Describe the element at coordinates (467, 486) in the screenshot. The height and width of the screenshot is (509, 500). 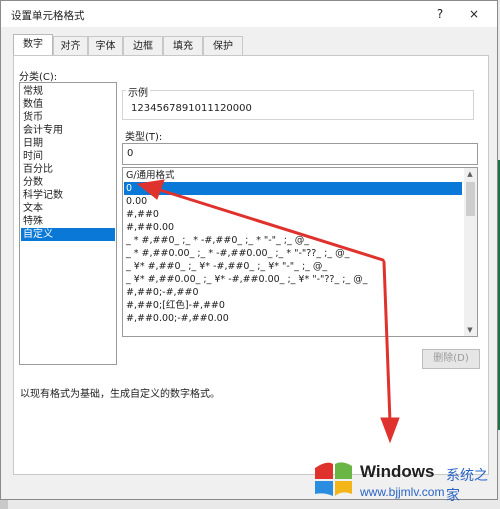
I see `watermark-brand-cn: 系统之家` at that location.